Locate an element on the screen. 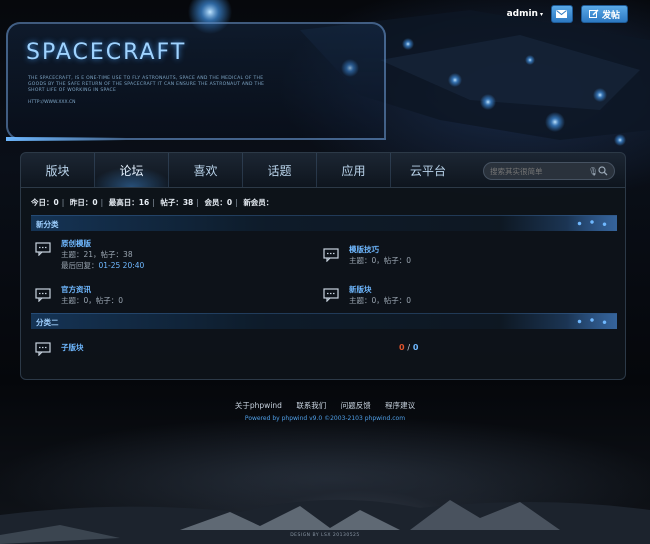 This screenshot has height=544, width=650. category-title: 新分类 is located at coordinates (47, 224).